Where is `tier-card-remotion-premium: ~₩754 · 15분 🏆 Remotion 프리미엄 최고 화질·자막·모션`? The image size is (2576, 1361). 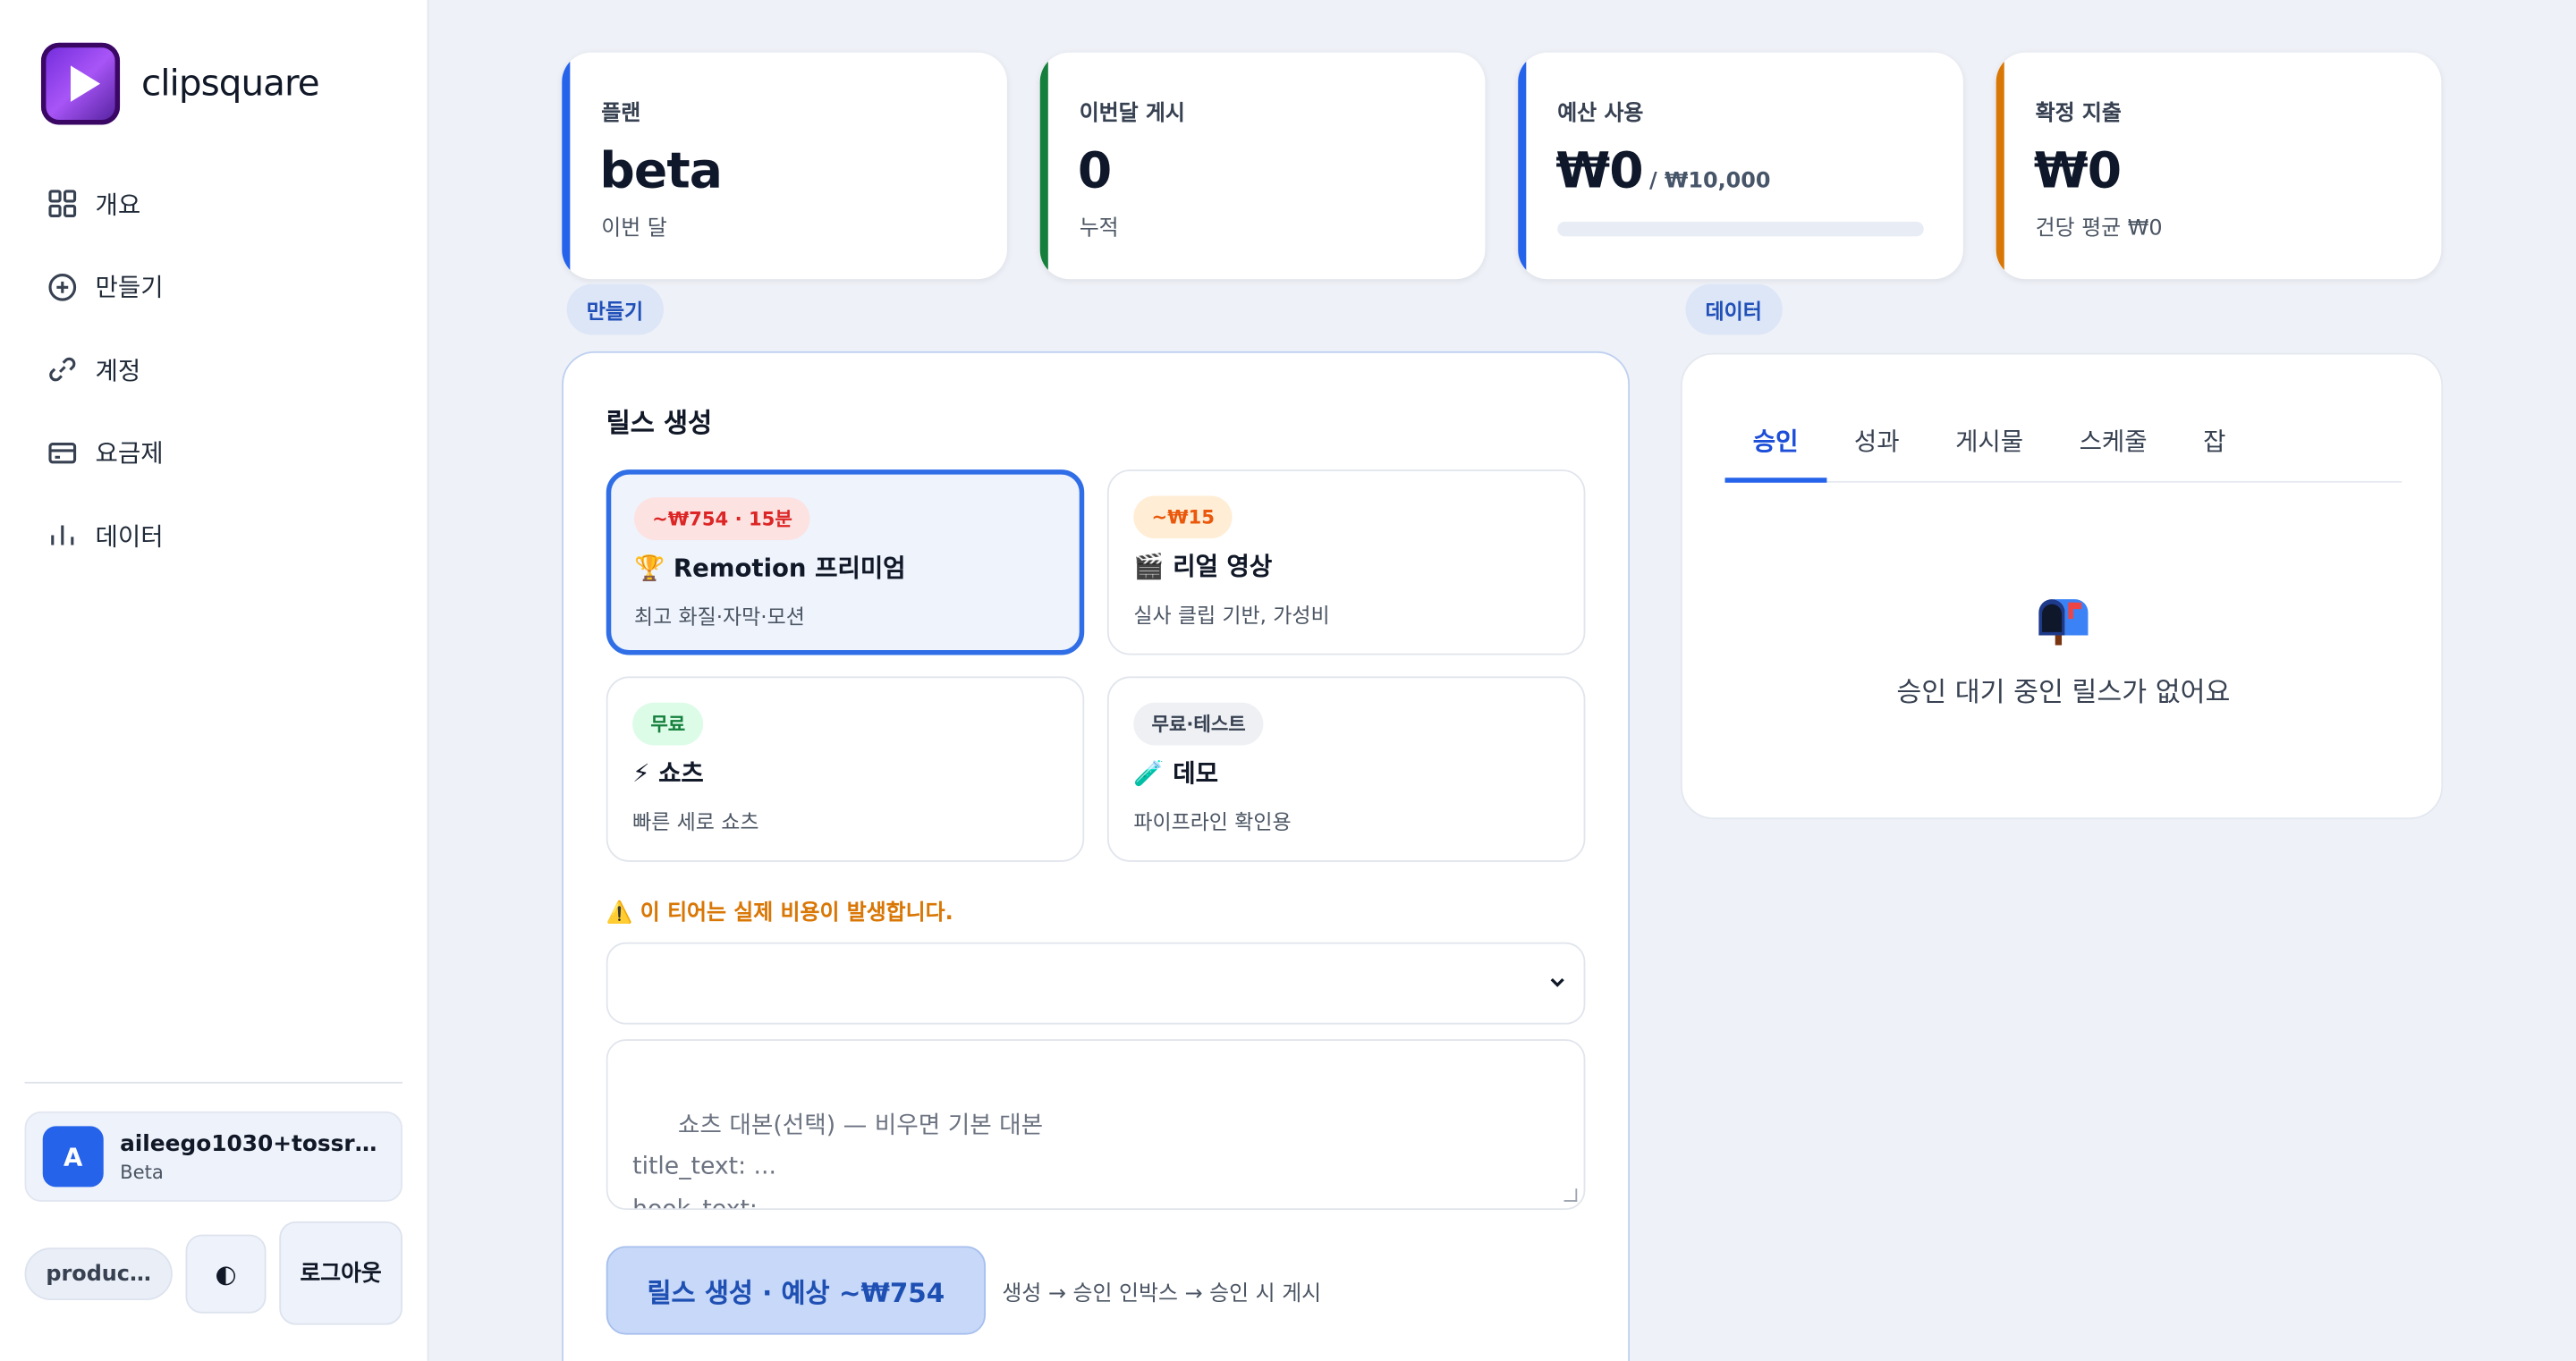
tier-card-remotion-premium: ~₩754 · 15분 🏆 Remotion 프리미엄 최고 화질·자막·모션 is located at coordinates (845, 562).